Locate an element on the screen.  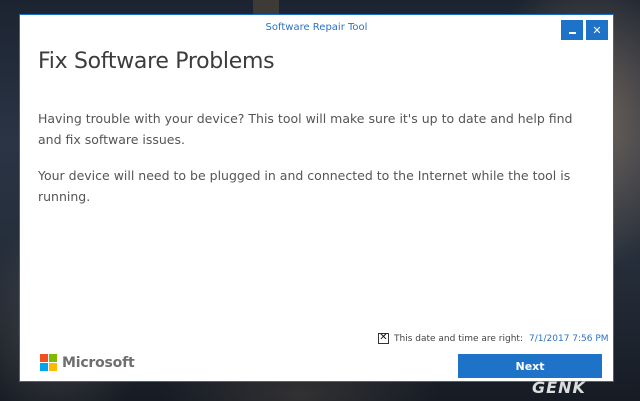
genk-watermark: GENK is located at coordinates (559, 387).